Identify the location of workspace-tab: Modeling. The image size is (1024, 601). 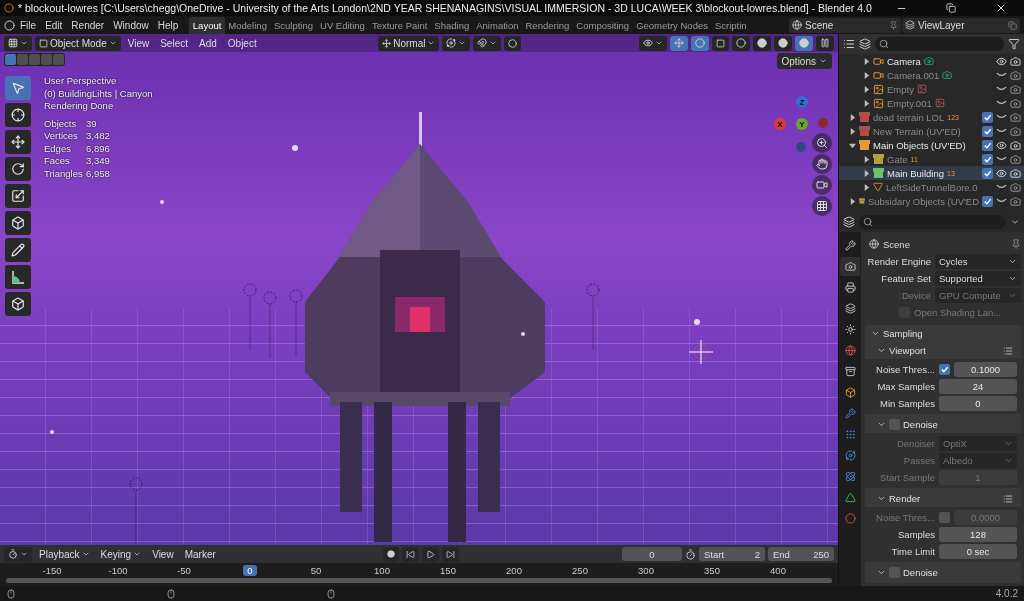
(247, 25).